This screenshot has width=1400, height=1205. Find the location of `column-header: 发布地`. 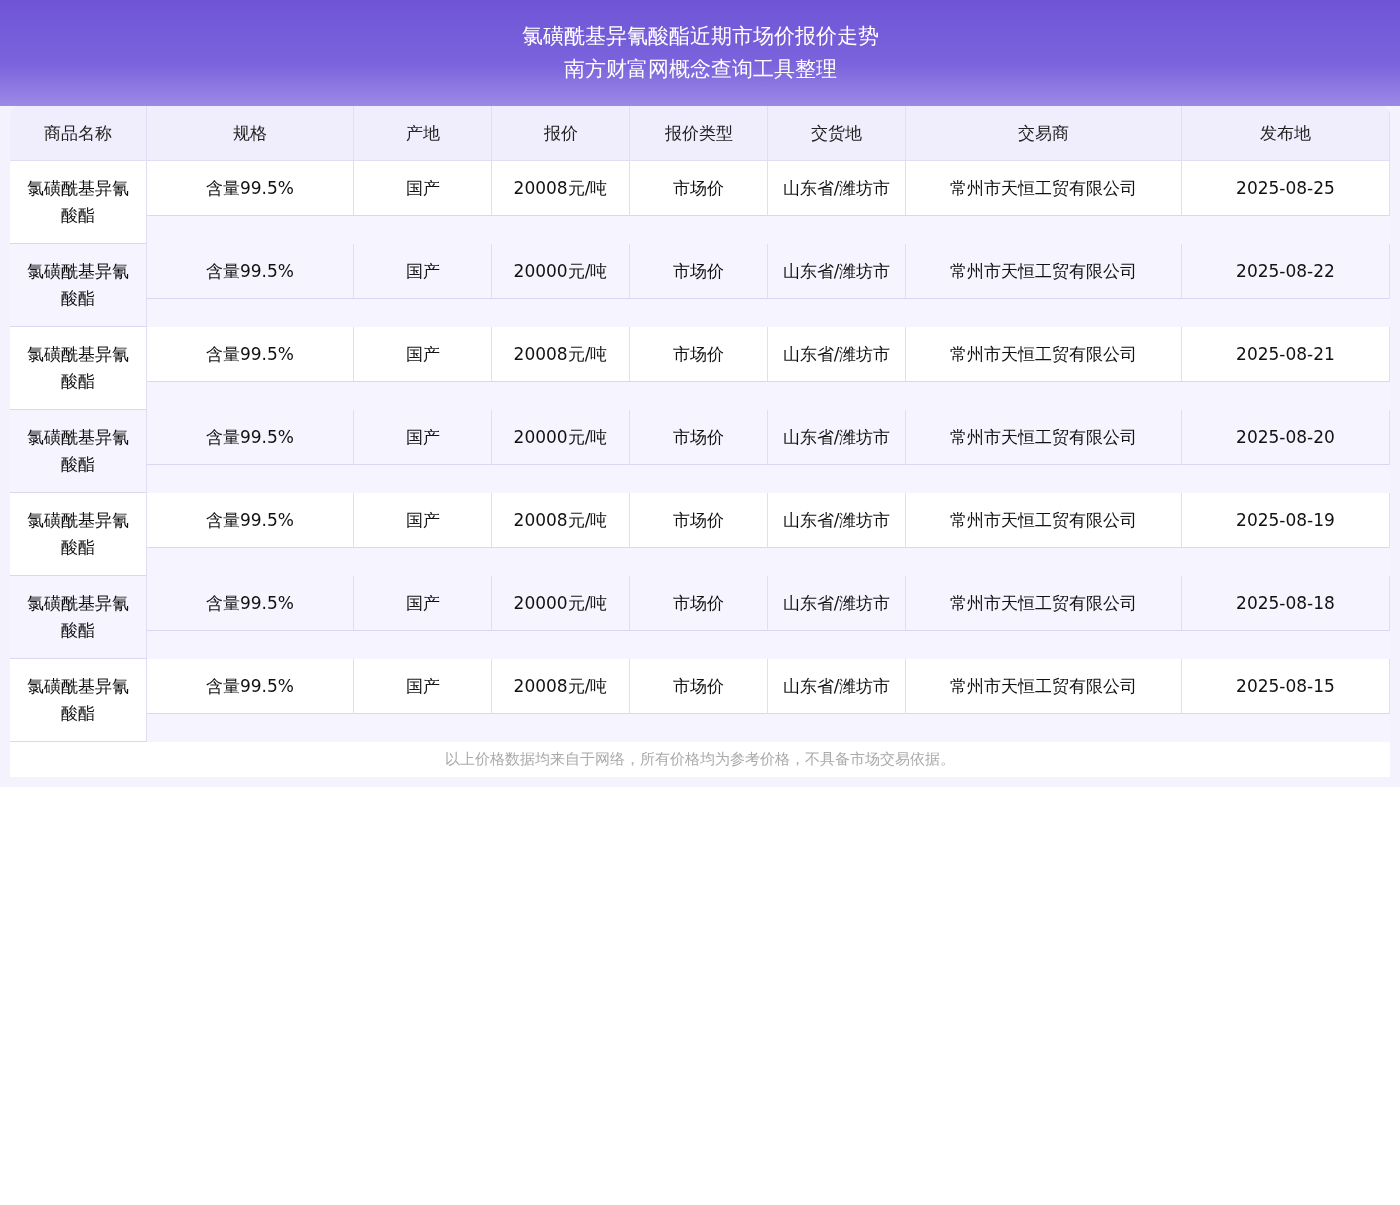

column-header: 发布地 is located at coordinates (1286, 133).